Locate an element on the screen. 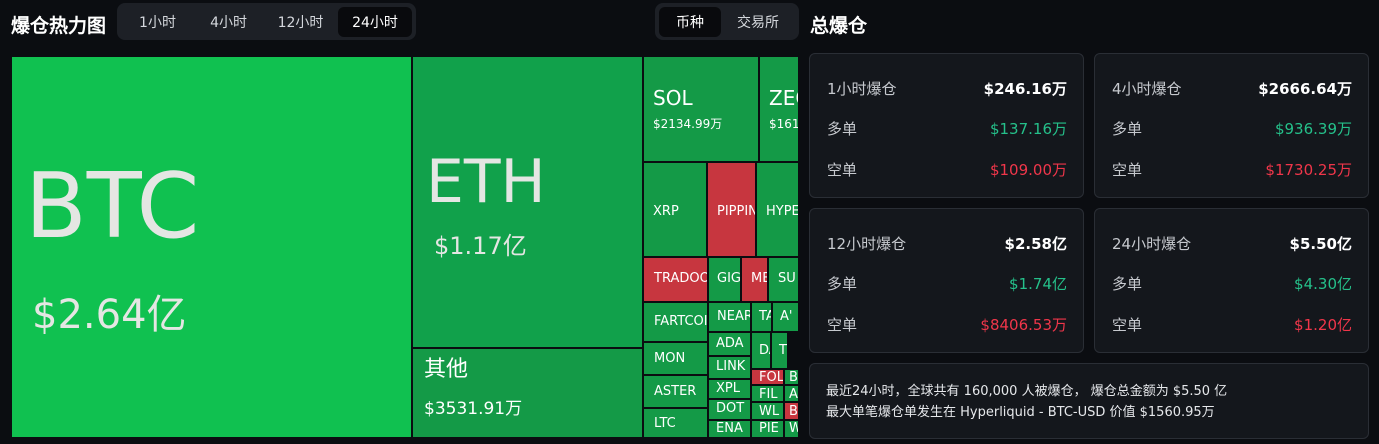 This screenshot has height=444, width=1379. tab-12h: 12小时 is located at coordinates (300, 22).